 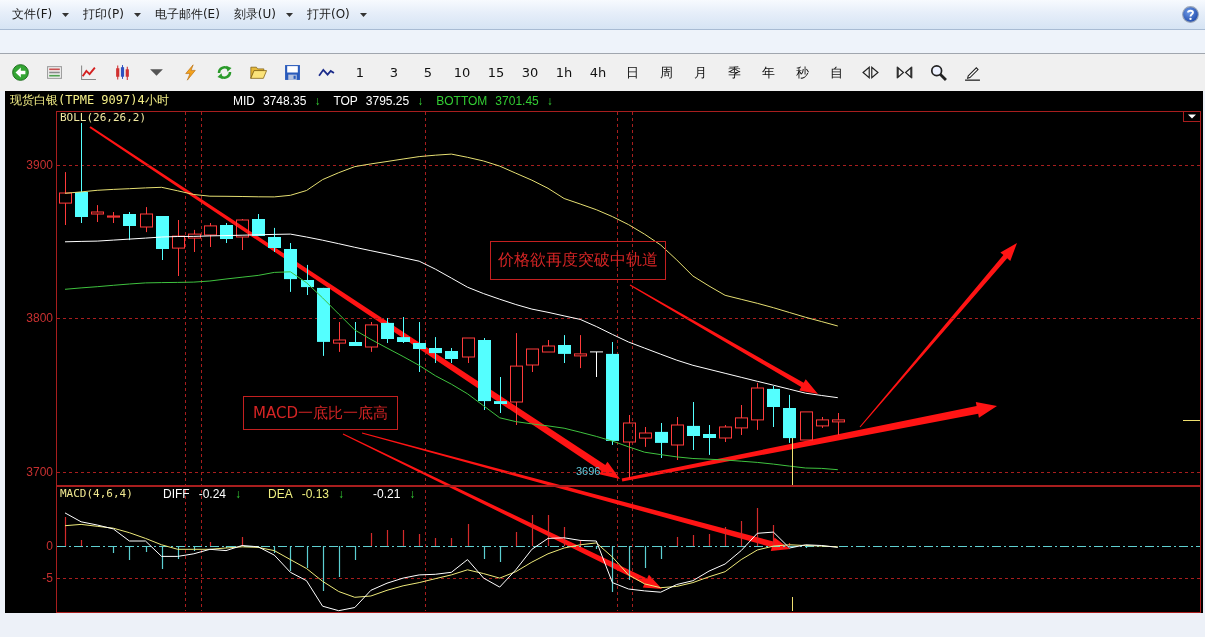 What do you see at coordinates (700, 72) in the screenshot?
I see `period-button: 月` at bounding box center [700, 72].